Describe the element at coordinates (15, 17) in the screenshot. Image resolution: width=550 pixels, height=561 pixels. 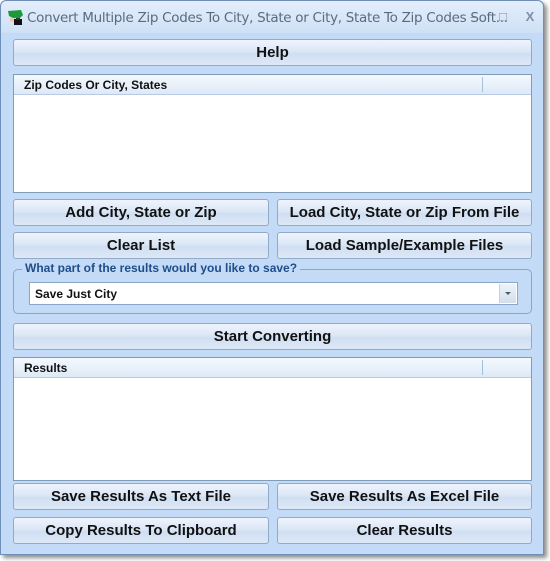
I see `app-icon` at that location.